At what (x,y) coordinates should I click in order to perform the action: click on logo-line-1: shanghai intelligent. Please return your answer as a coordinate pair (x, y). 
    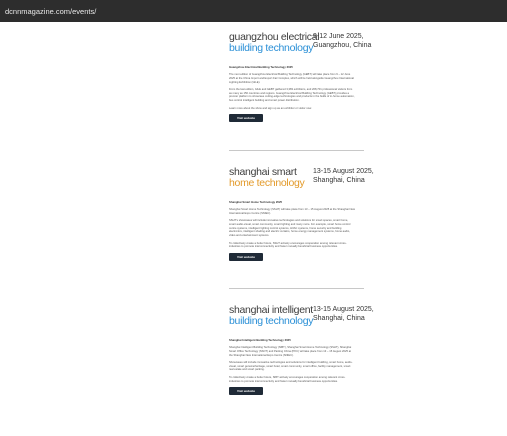
    Looking at the image, I should click on (271, 310).